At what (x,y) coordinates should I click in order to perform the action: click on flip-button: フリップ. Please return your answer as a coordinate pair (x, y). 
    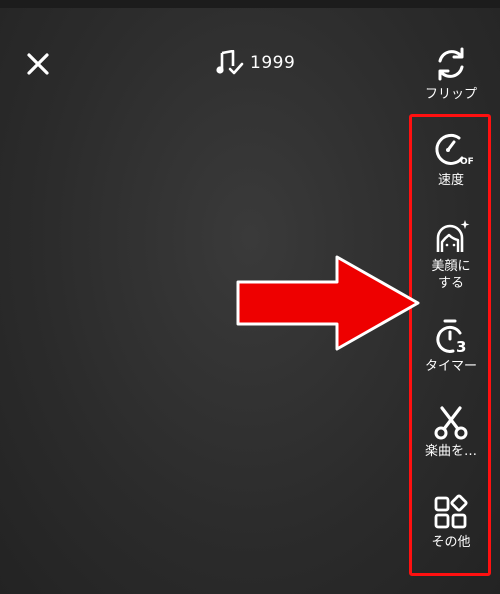
    Looking at the image, I should click on (451, 73).